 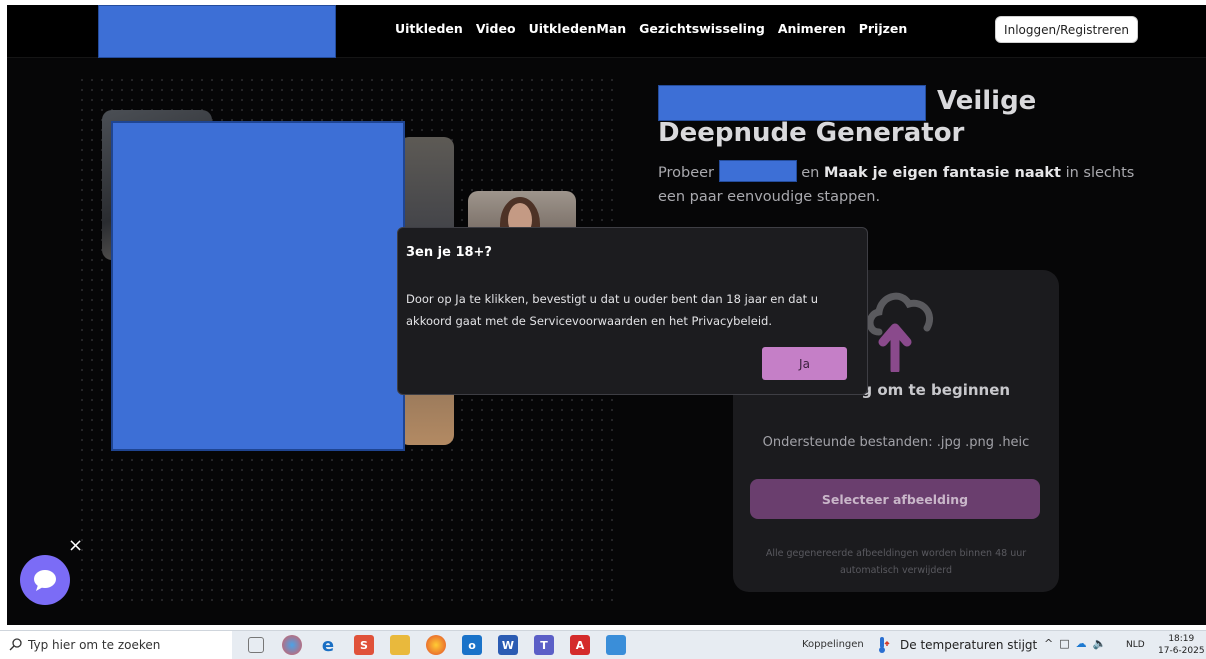 I want to click on subtitle-text: en, so click(x=810, y=173).